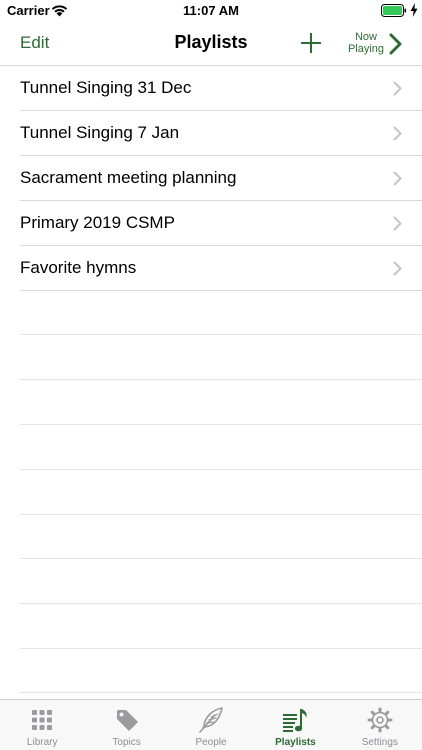  I want to click on battery-icon, so click(394, 10).